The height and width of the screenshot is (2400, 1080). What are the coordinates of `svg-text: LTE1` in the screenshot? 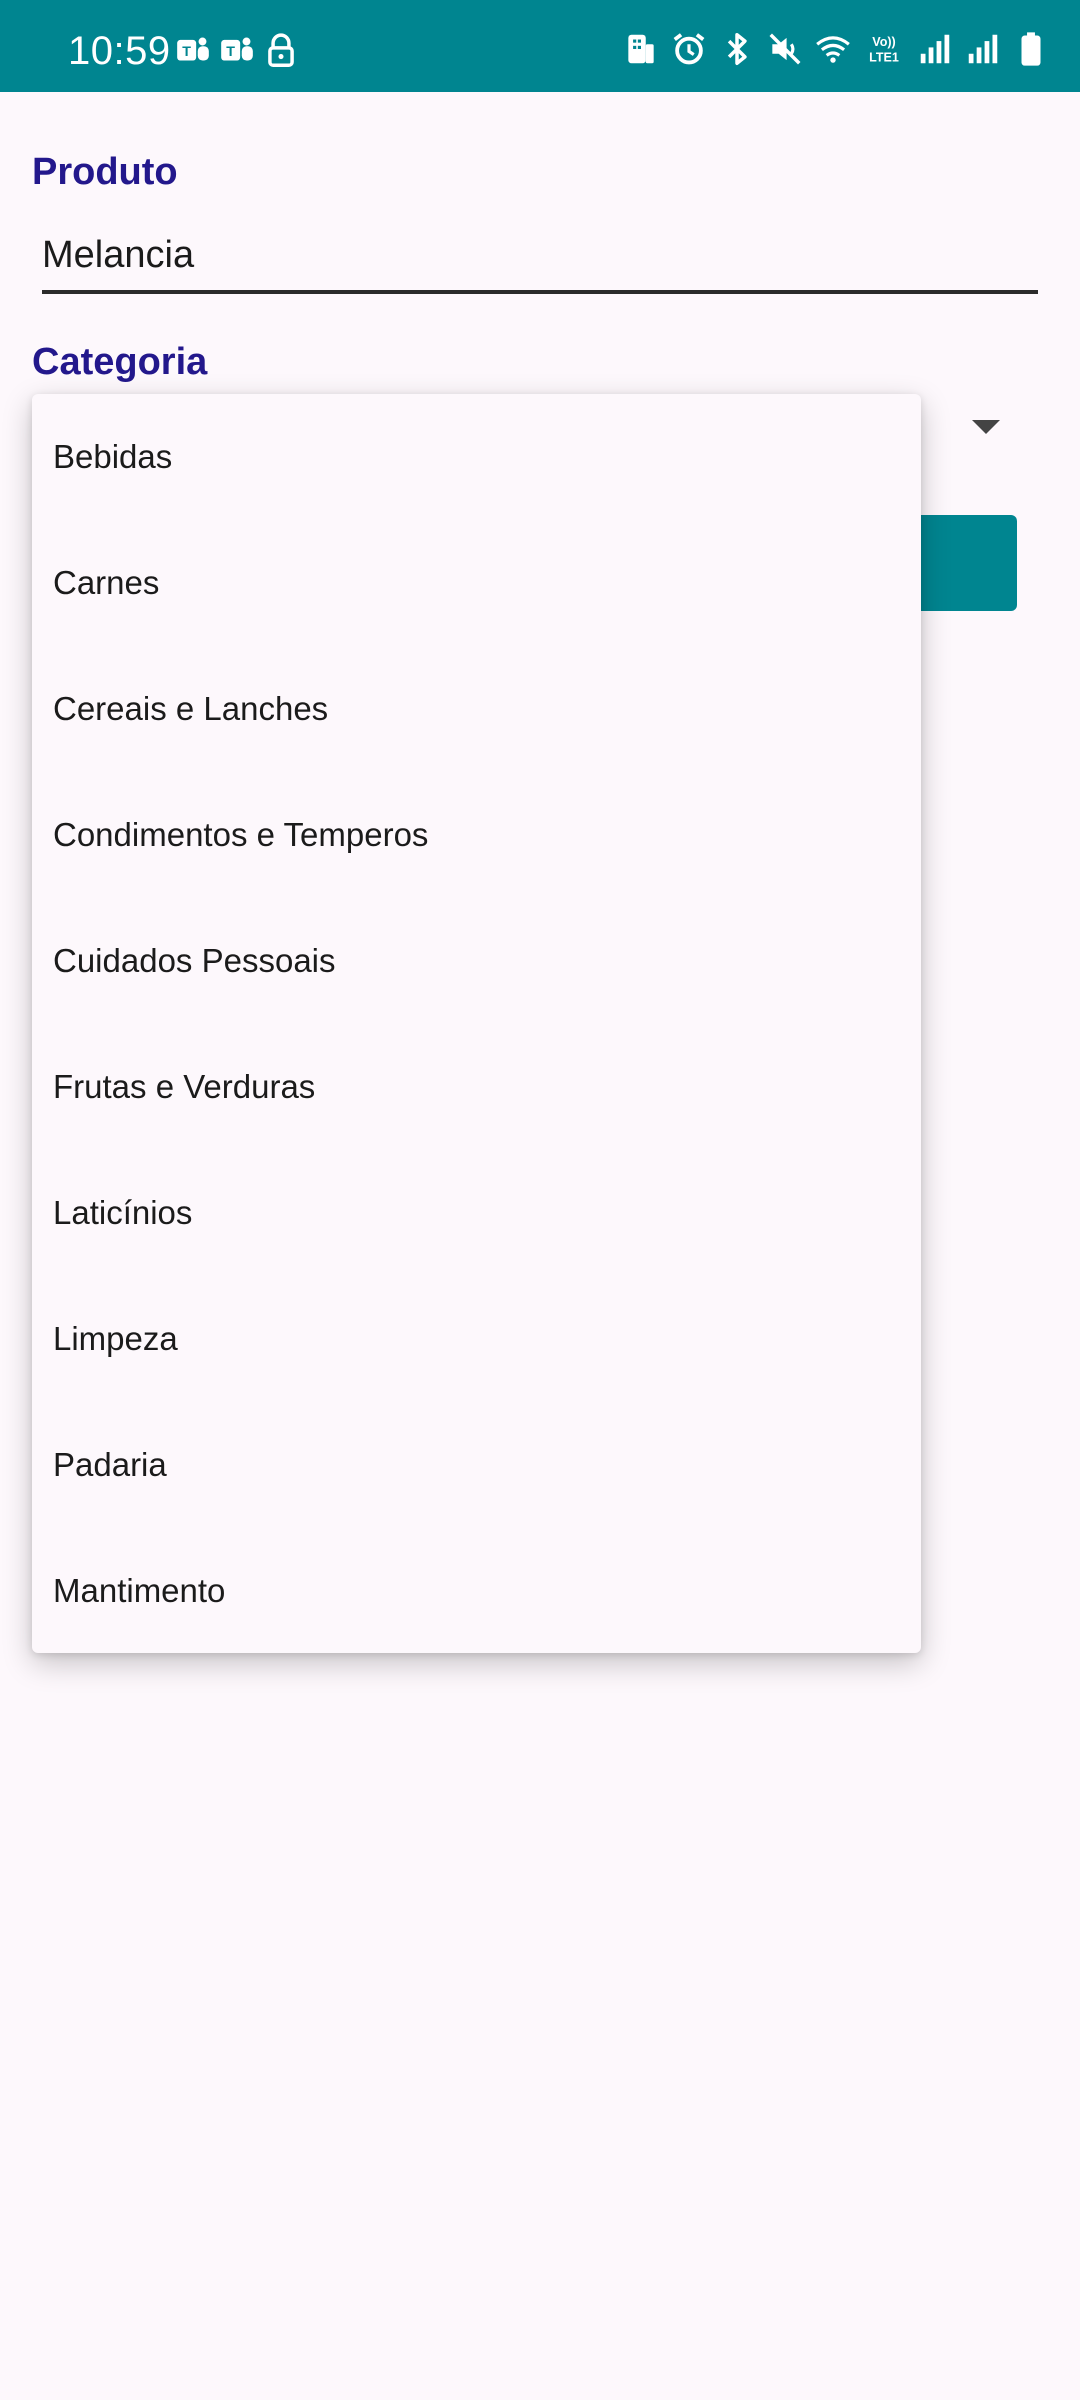 It's located at (884, 58).